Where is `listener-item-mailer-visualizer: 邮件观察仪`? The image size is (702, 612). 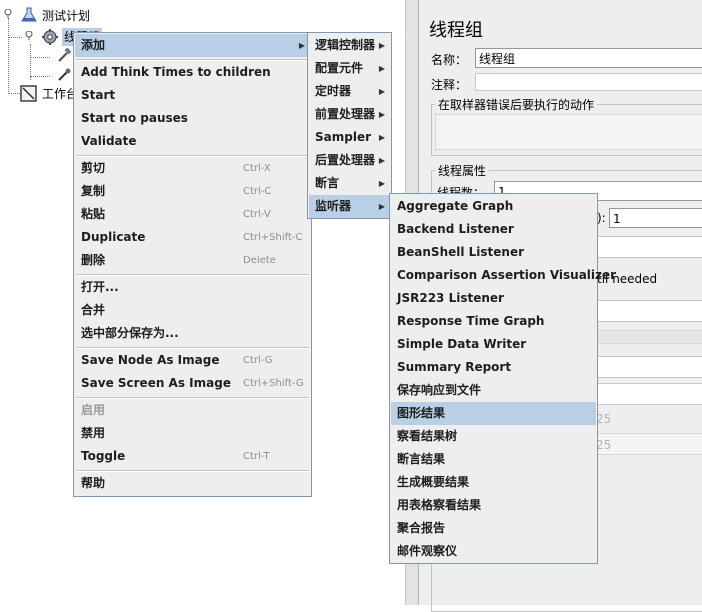
listener-item-mailer-visualizer: 邮件观察仪 is located at coordinates (493, 551).